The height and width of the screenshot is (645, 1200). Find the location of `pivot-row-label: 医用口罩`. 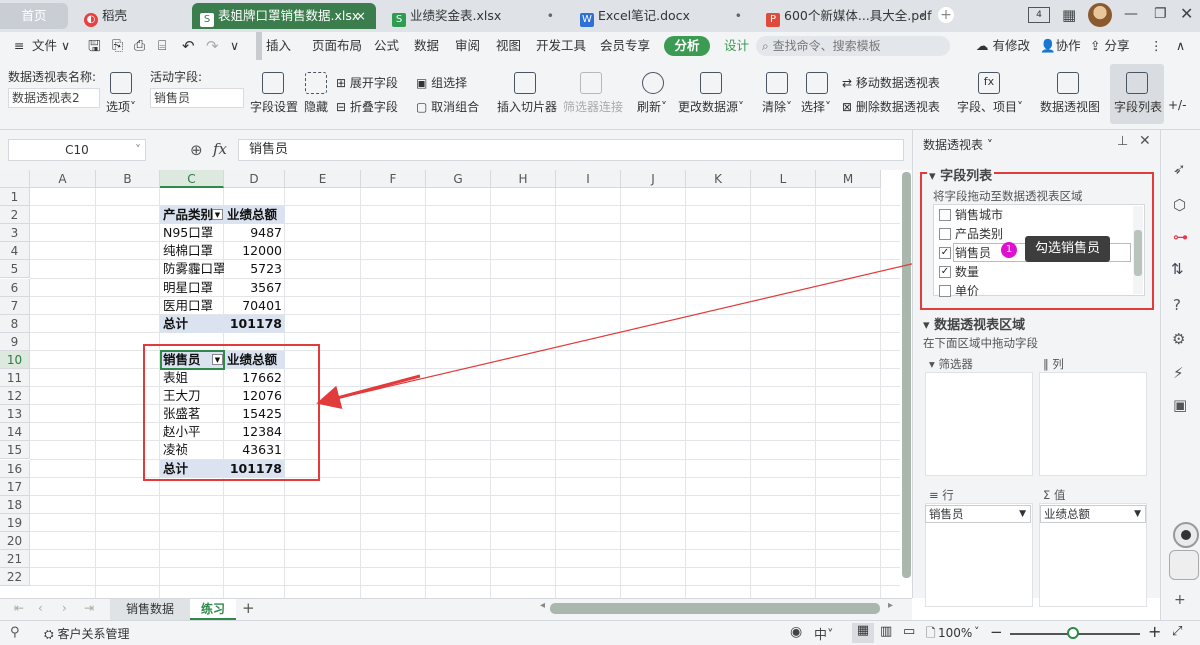

pivot-row-label: 医用口罩 is located at coordinates (192, 306).